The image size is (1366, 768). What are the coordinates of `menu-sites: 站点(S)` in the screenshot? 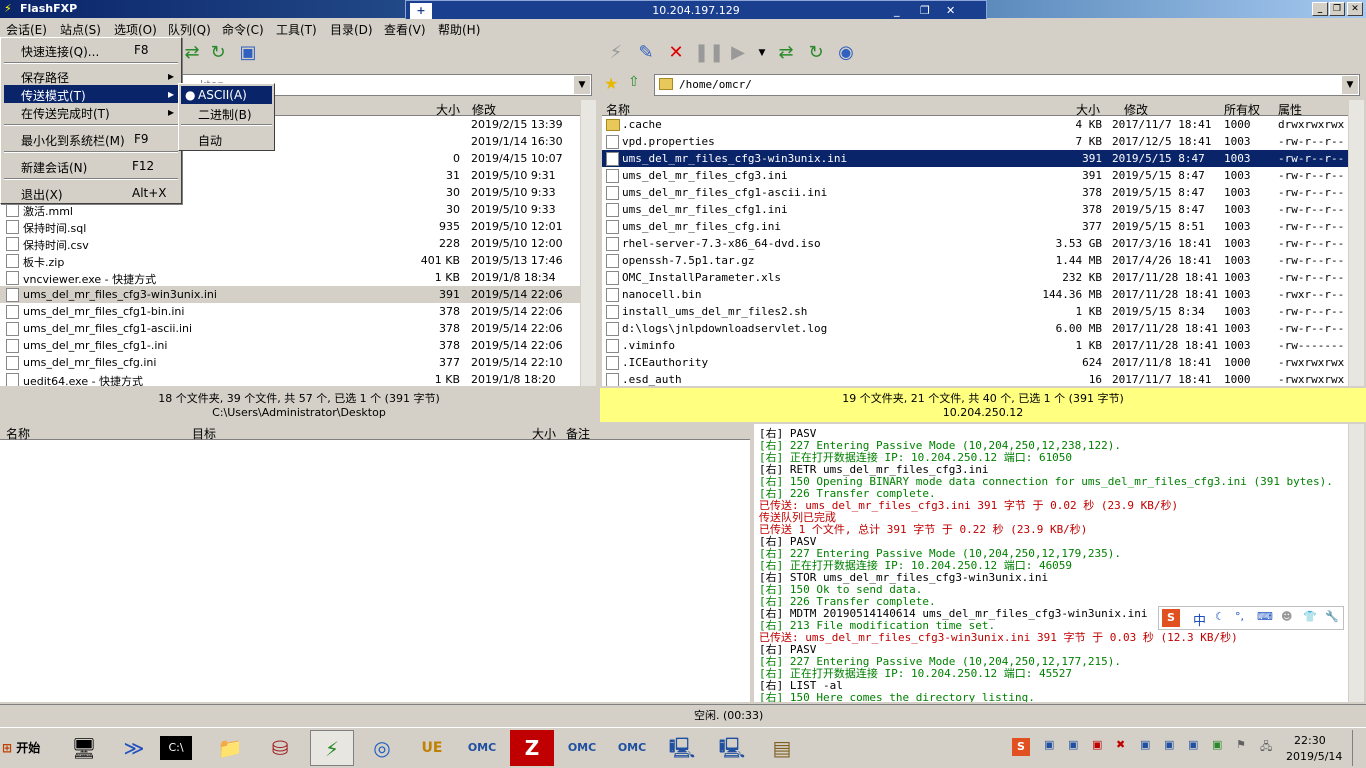 It's located at (80, 29).